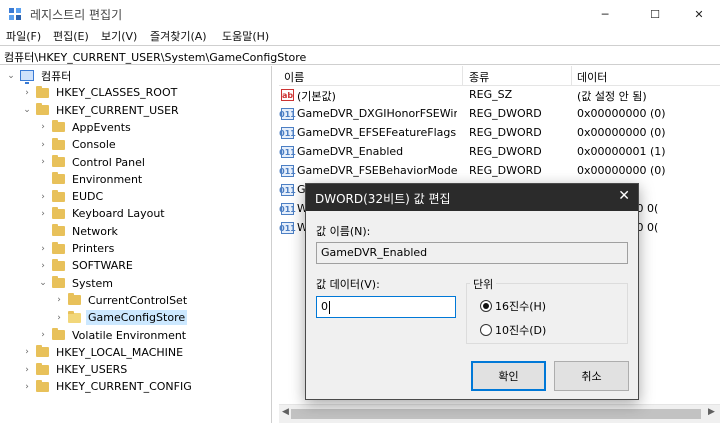 The image size is (720, 423). I want to click on tree-item-label: Environment, so click(107, 179).